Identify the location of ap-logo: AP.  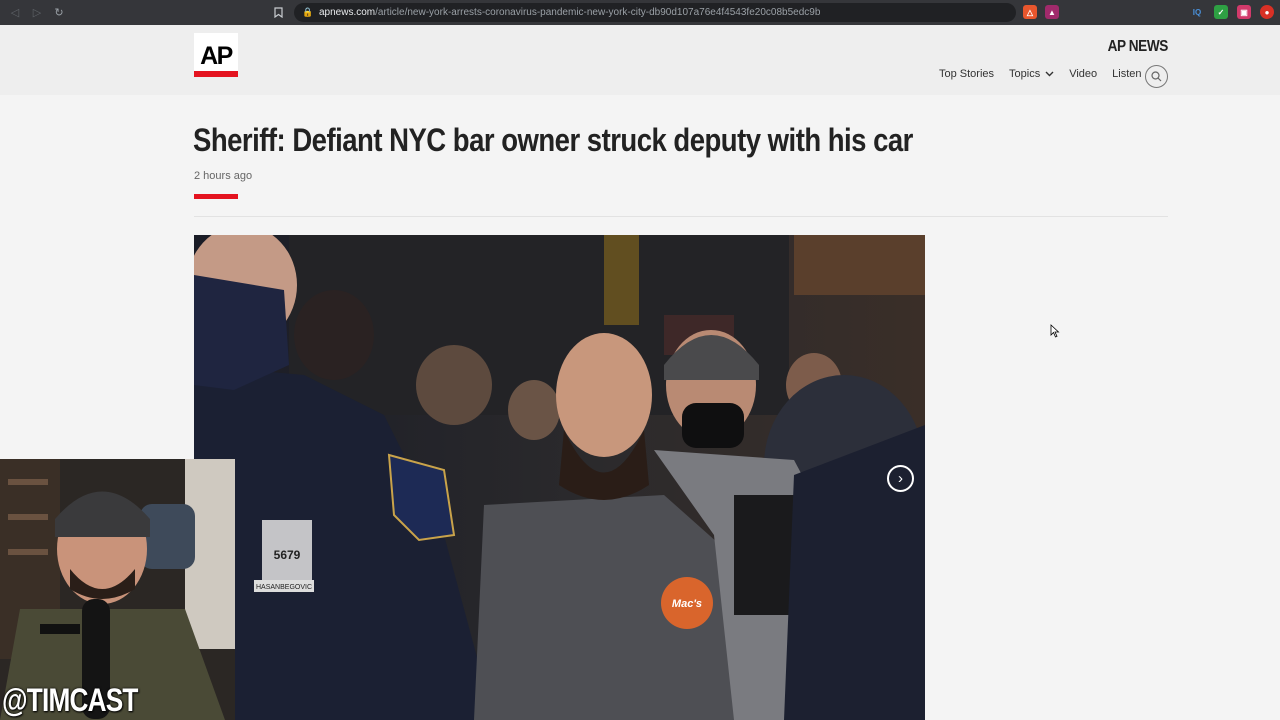
(216, 55).